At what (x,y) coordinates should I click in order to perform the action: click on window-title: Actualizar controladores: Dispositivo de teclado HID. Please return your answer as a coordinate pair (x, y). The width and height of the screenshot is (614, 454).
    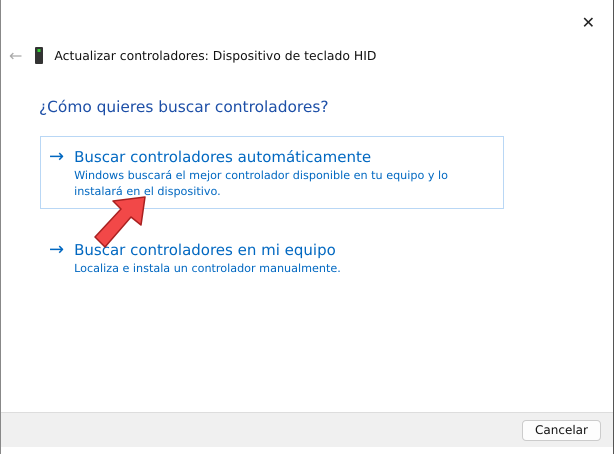
    Looking at the image, I should click on (215, 55).